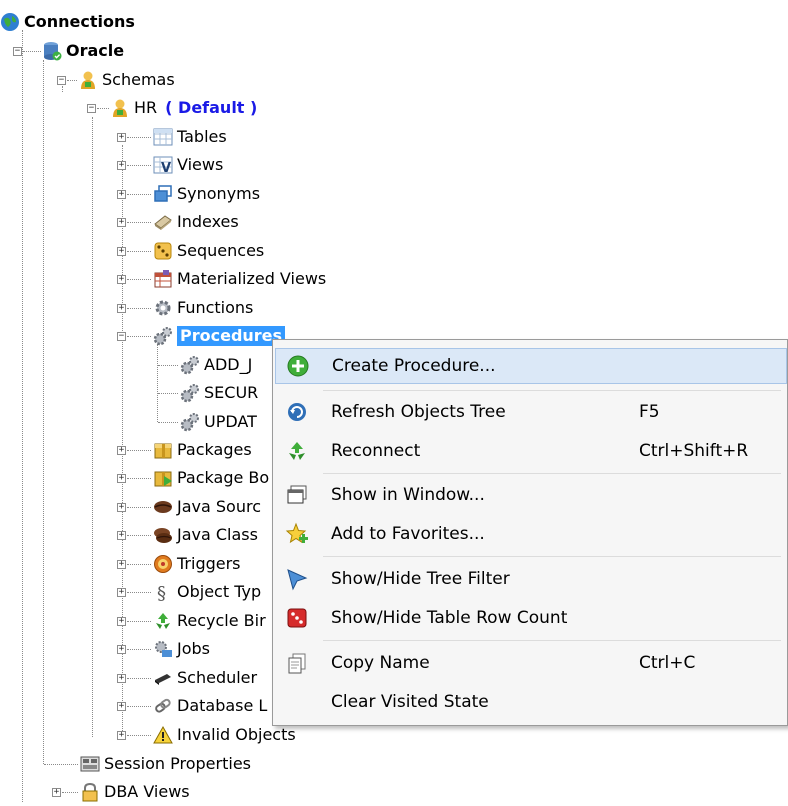 The image size is (788, 806). Describe the element at coordinates (210, 705) in the screenshot. I see `tree-item-database-links: Database L` at that location.